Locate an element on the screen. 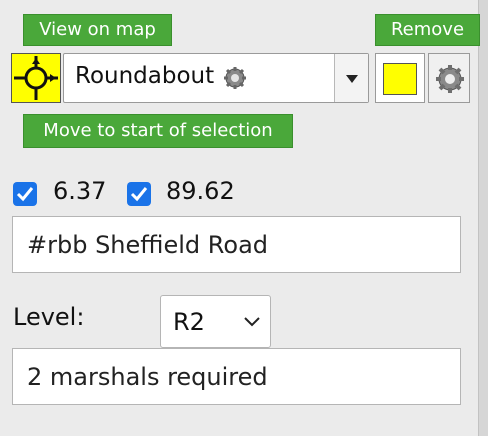 The image size is (488, 436). move-to-start-button: Move to start of selection is located at coordinates (158, 131).